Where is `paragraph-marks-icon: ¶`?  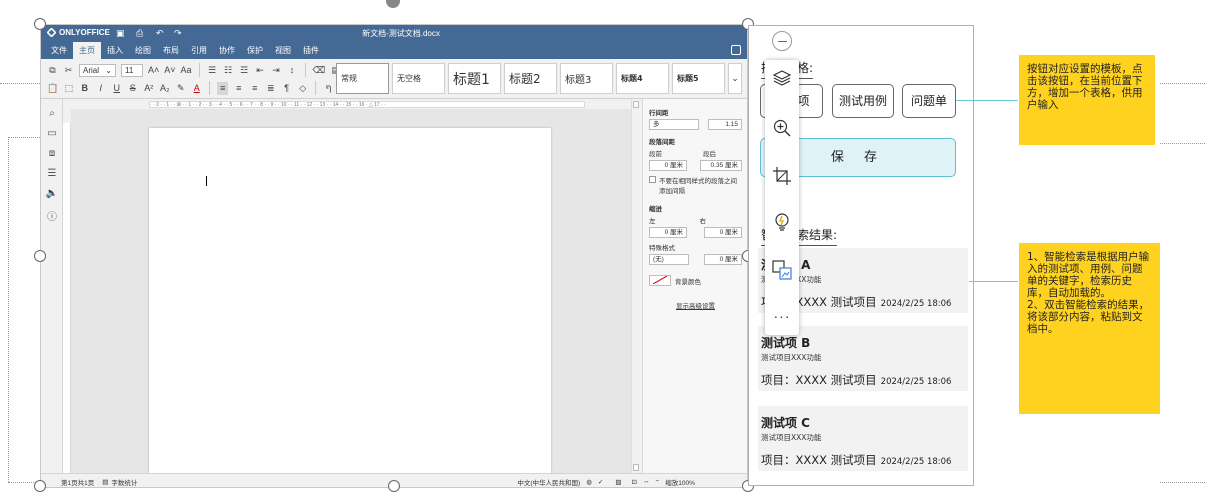
paragraph-marks-icon: ¶ is located at coordinates (286, 88).